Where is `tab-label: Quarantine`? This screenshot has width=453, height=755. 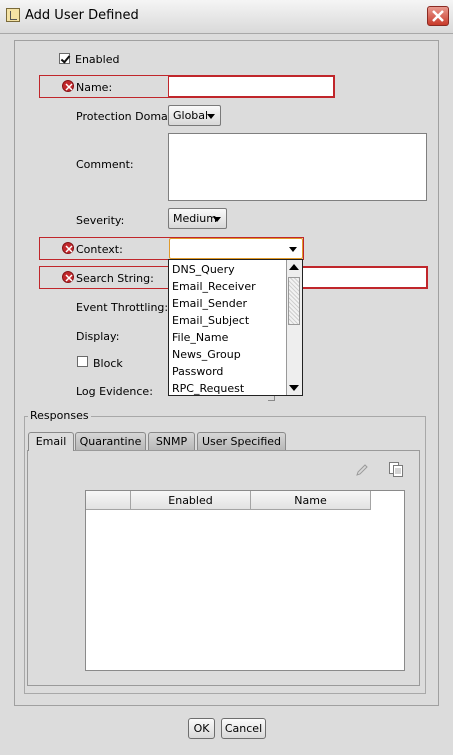
tab-label: Quarantine is located at coordinates (110, 441).